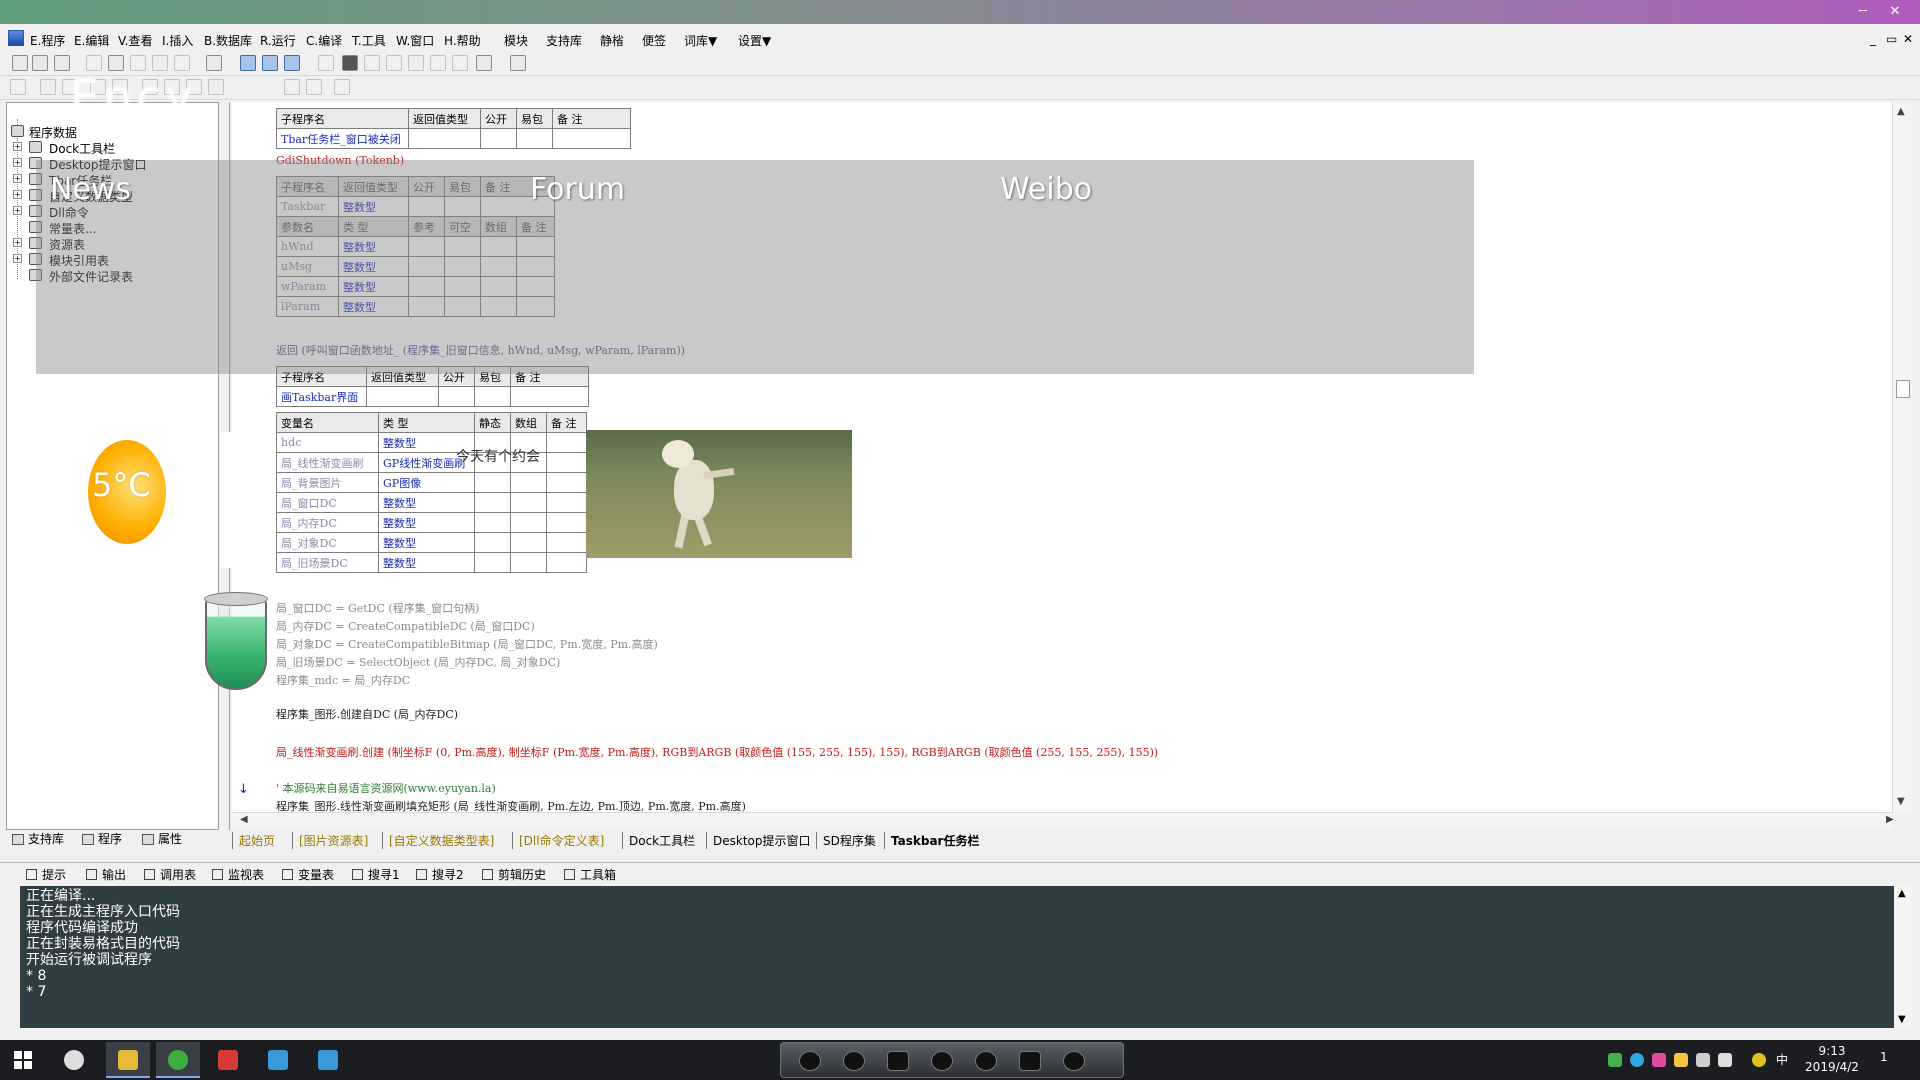  What do you see at coordinates (178, 1060) in the screenshot?
I see `taskbar-app-browser` at bounding box center [178, 1060].